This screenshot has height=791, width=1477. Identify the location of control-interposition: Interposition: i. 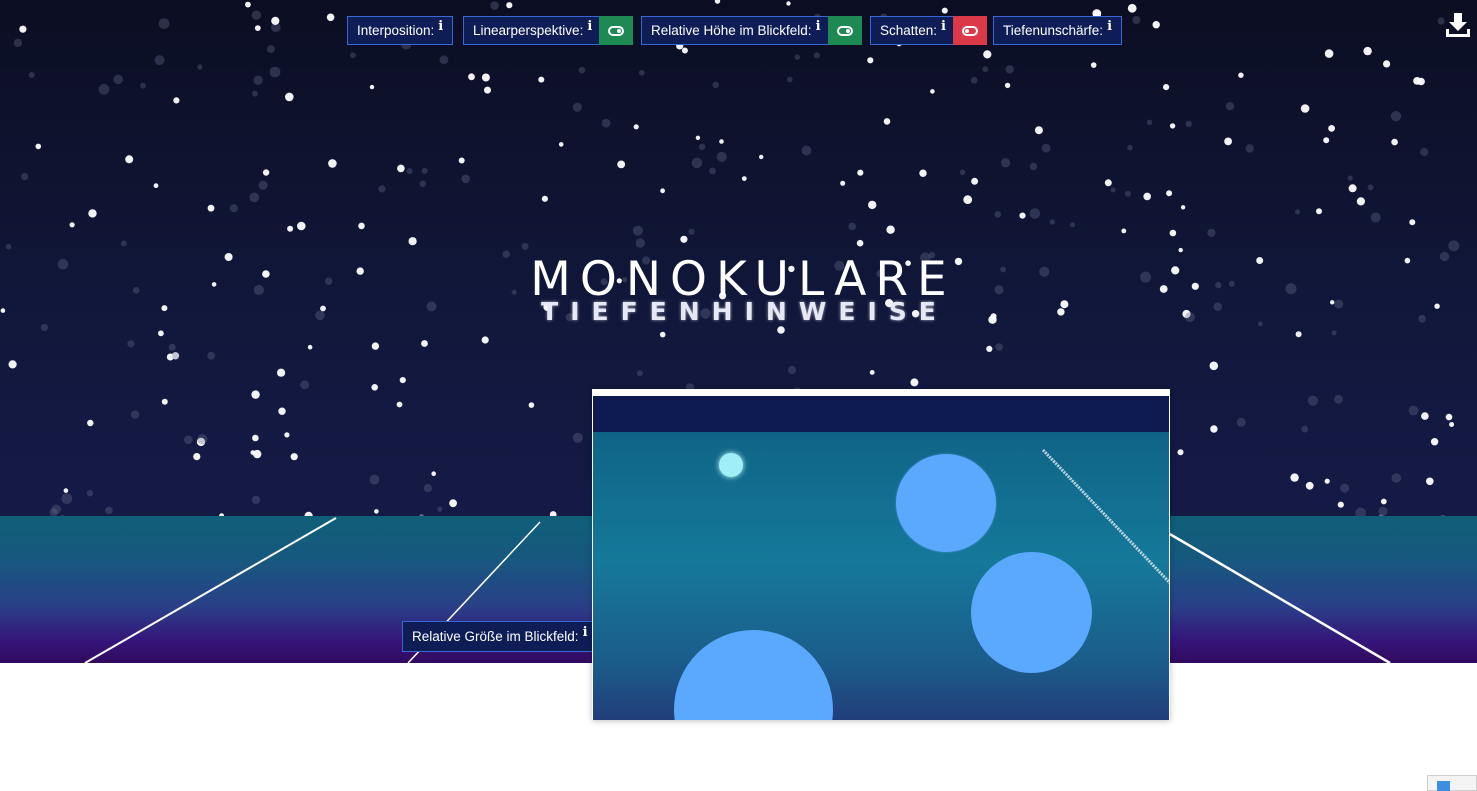
(400, 30).